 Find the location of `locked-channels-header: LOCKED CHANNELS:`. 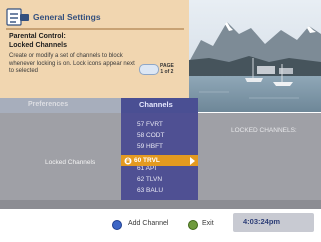

locked-channels-header: LOCKED CHANNELS: is located at coordinates (264, 130).